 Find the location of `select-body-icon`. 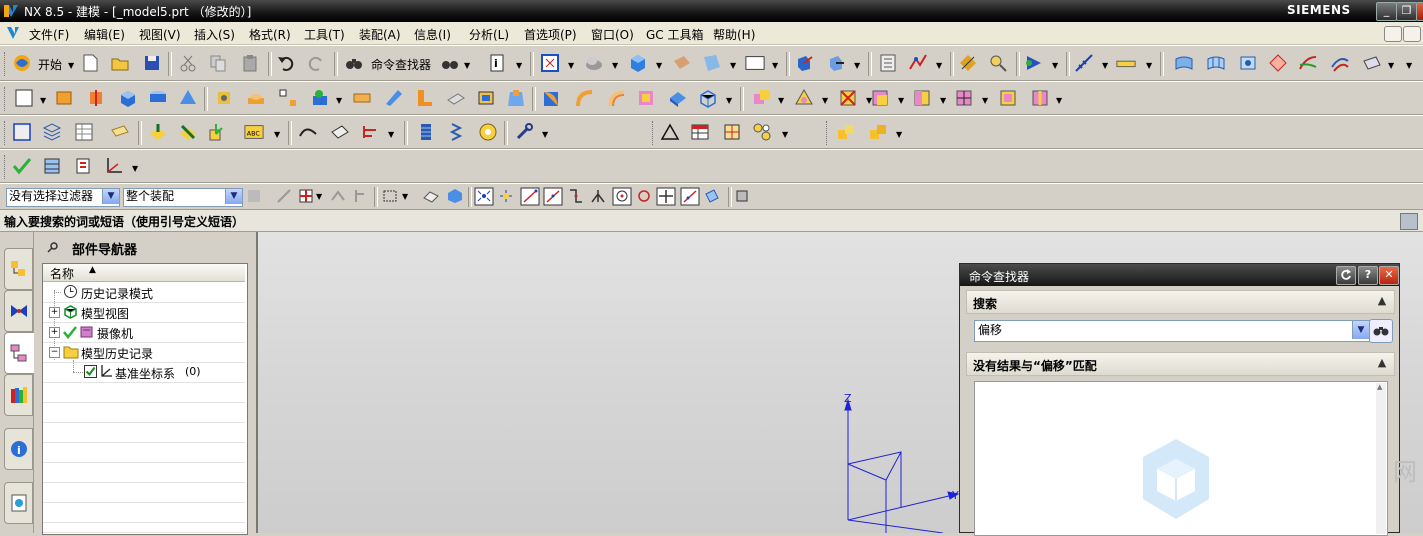

select-body-icon is located at coordinates (455, 196).